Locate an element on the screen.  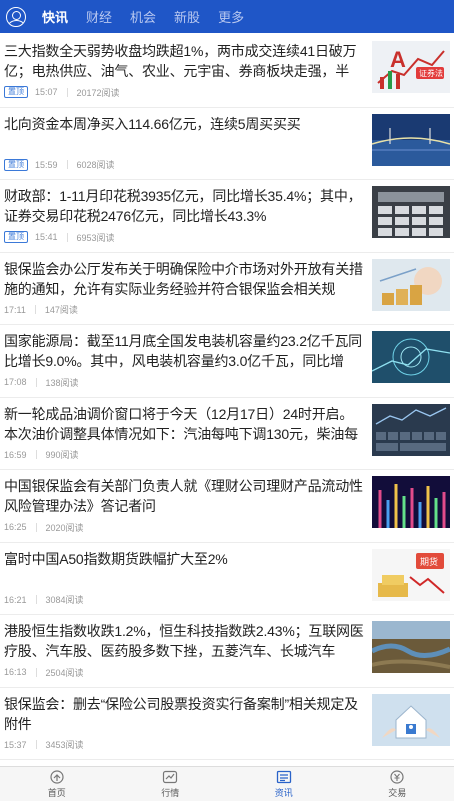
nav-news: 资讯 is located at coordinates (284, 784).